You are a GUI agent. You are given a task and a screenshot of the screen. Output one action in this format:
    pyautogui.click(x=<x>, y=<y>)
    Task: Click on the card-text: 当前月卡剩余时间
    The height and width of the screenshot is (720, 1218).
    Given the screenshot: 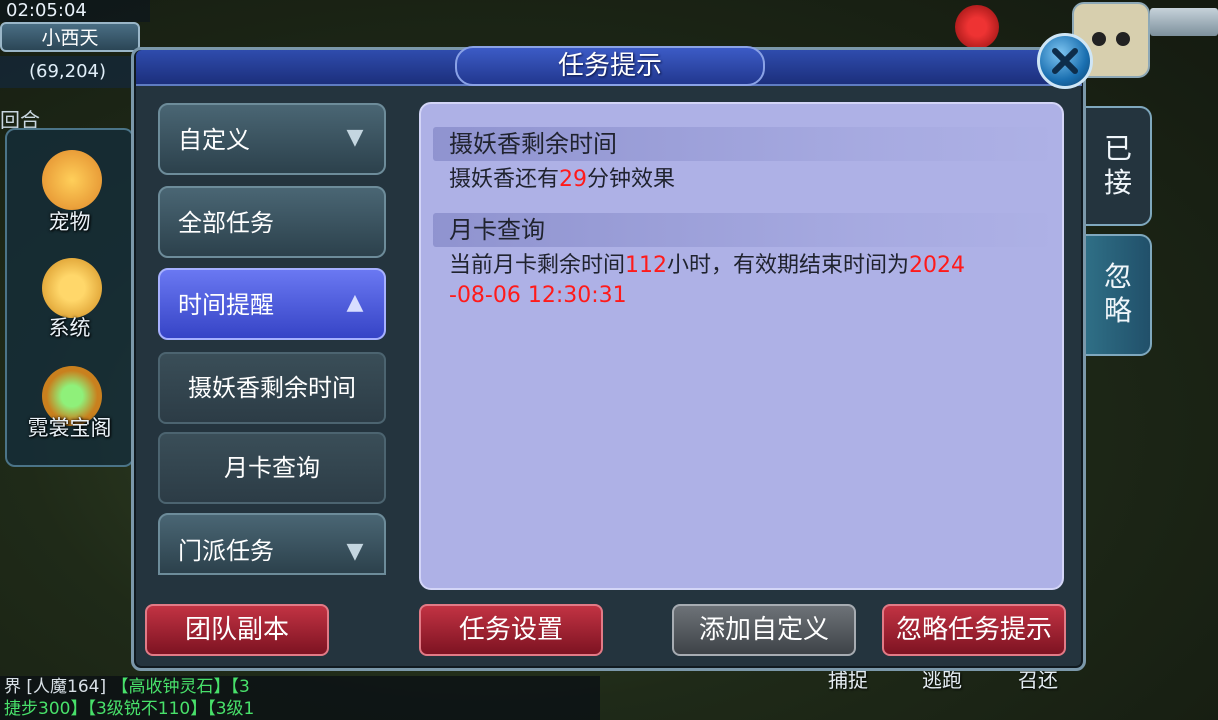 What is the action you would take?
    pyautogui.click(x=537, y=265)
    